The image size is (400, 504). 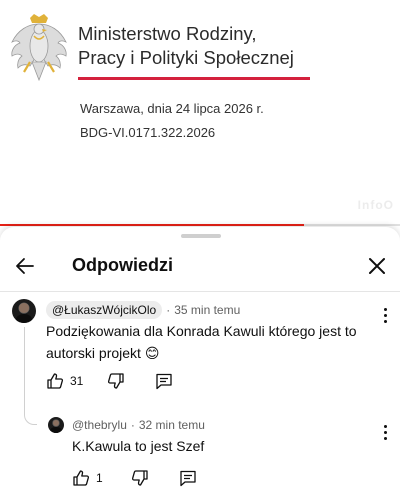 What do you see at coordinates (200, 291) in the screenshot?
I see `header-divider` at bounding box center [200, 291].